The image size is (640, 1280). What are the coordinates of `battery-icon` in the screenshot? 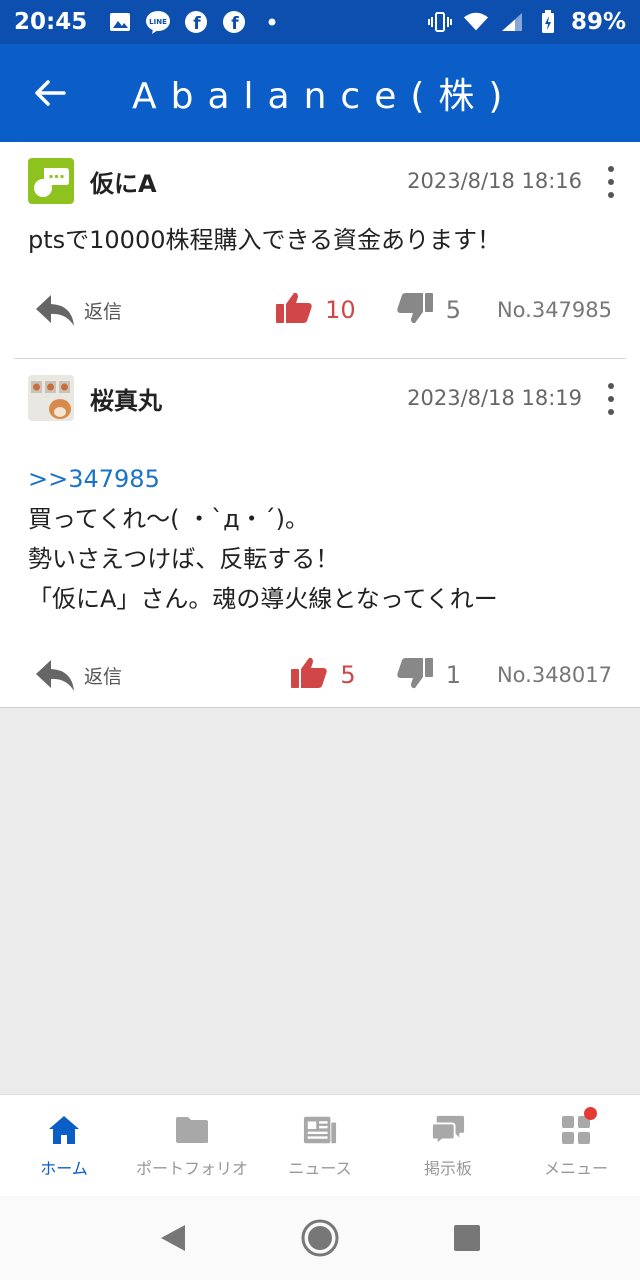 It's located at (548, 22).